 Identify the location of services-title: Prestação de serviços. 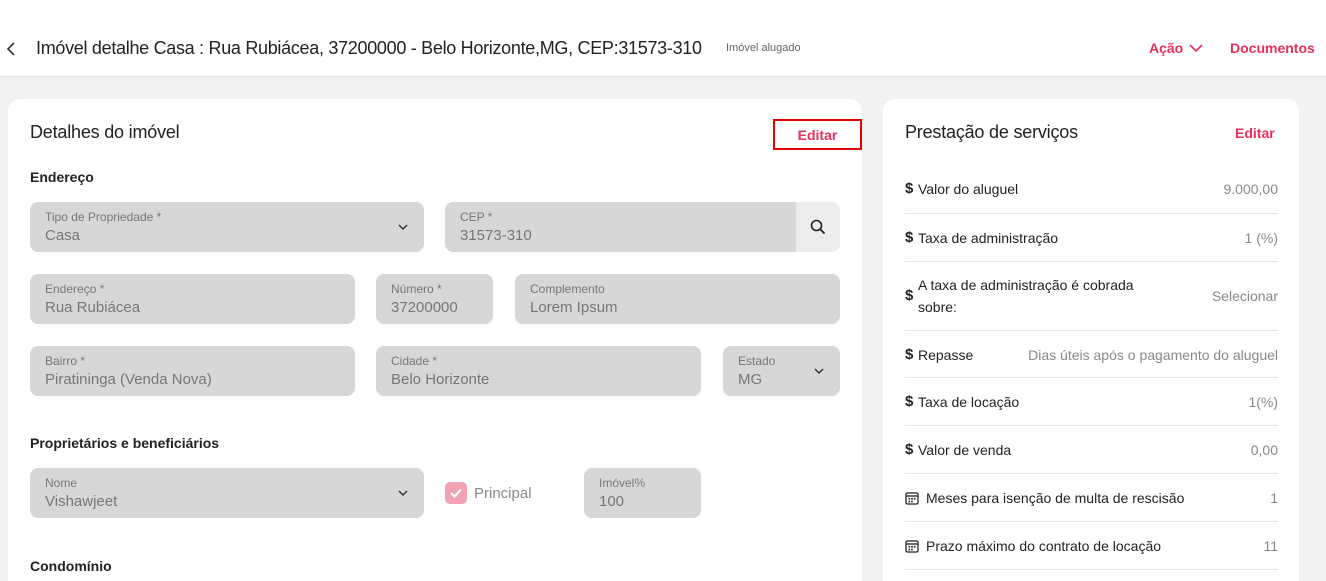
(991, 132).